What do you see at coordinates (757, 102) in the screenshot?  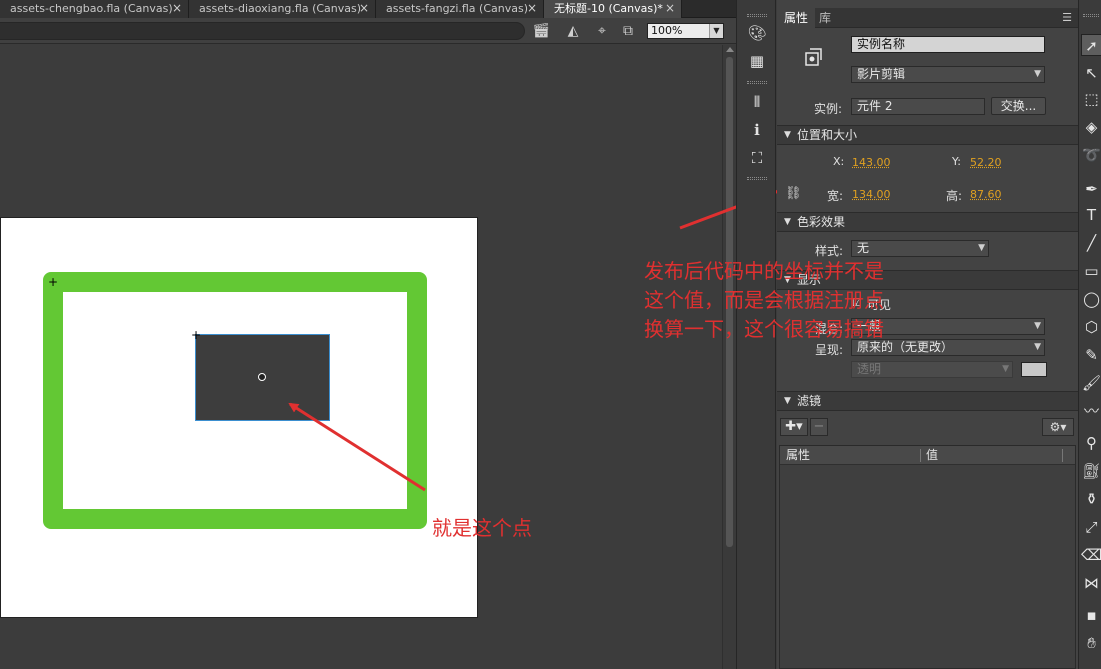 I see `align-icon: ⫴` at bounding box center [757, 102].